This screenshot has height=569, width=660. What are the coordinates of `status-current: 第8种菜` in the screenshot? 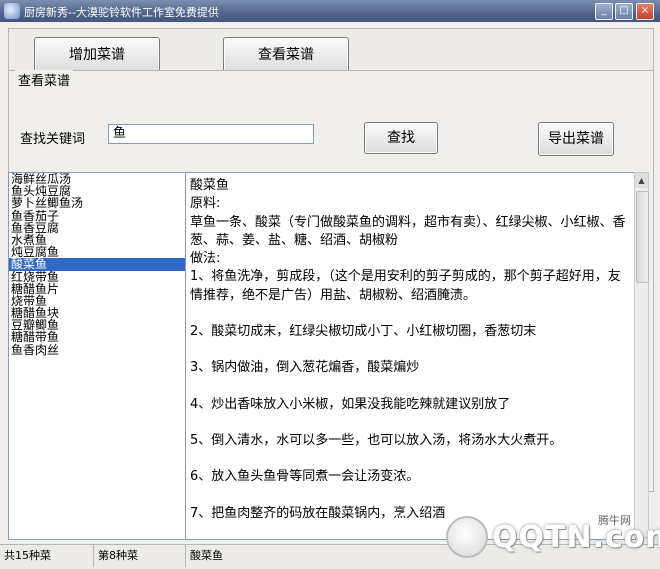 It's located at (140, 556).